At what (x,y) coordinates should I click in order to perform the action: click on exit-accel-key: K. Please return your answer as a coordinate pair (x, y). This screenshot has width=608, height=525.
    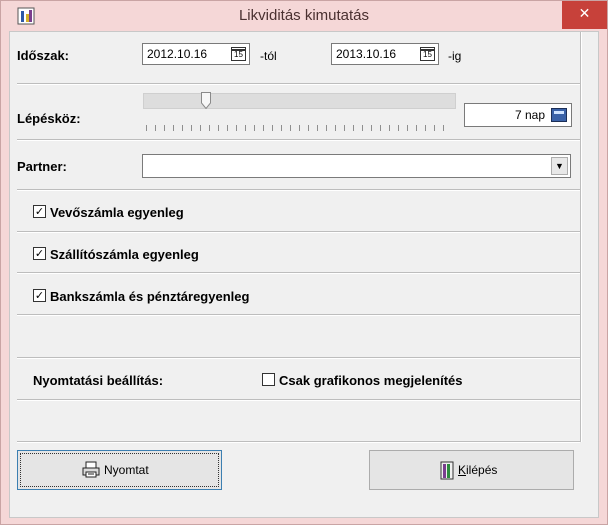
    Looking at the image, I should click on (462, 470).